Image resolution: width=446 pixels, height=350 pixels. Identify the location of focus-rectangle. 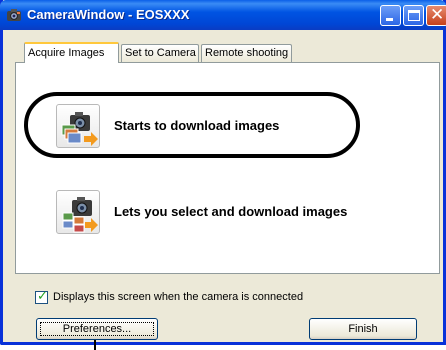
(97, 329).